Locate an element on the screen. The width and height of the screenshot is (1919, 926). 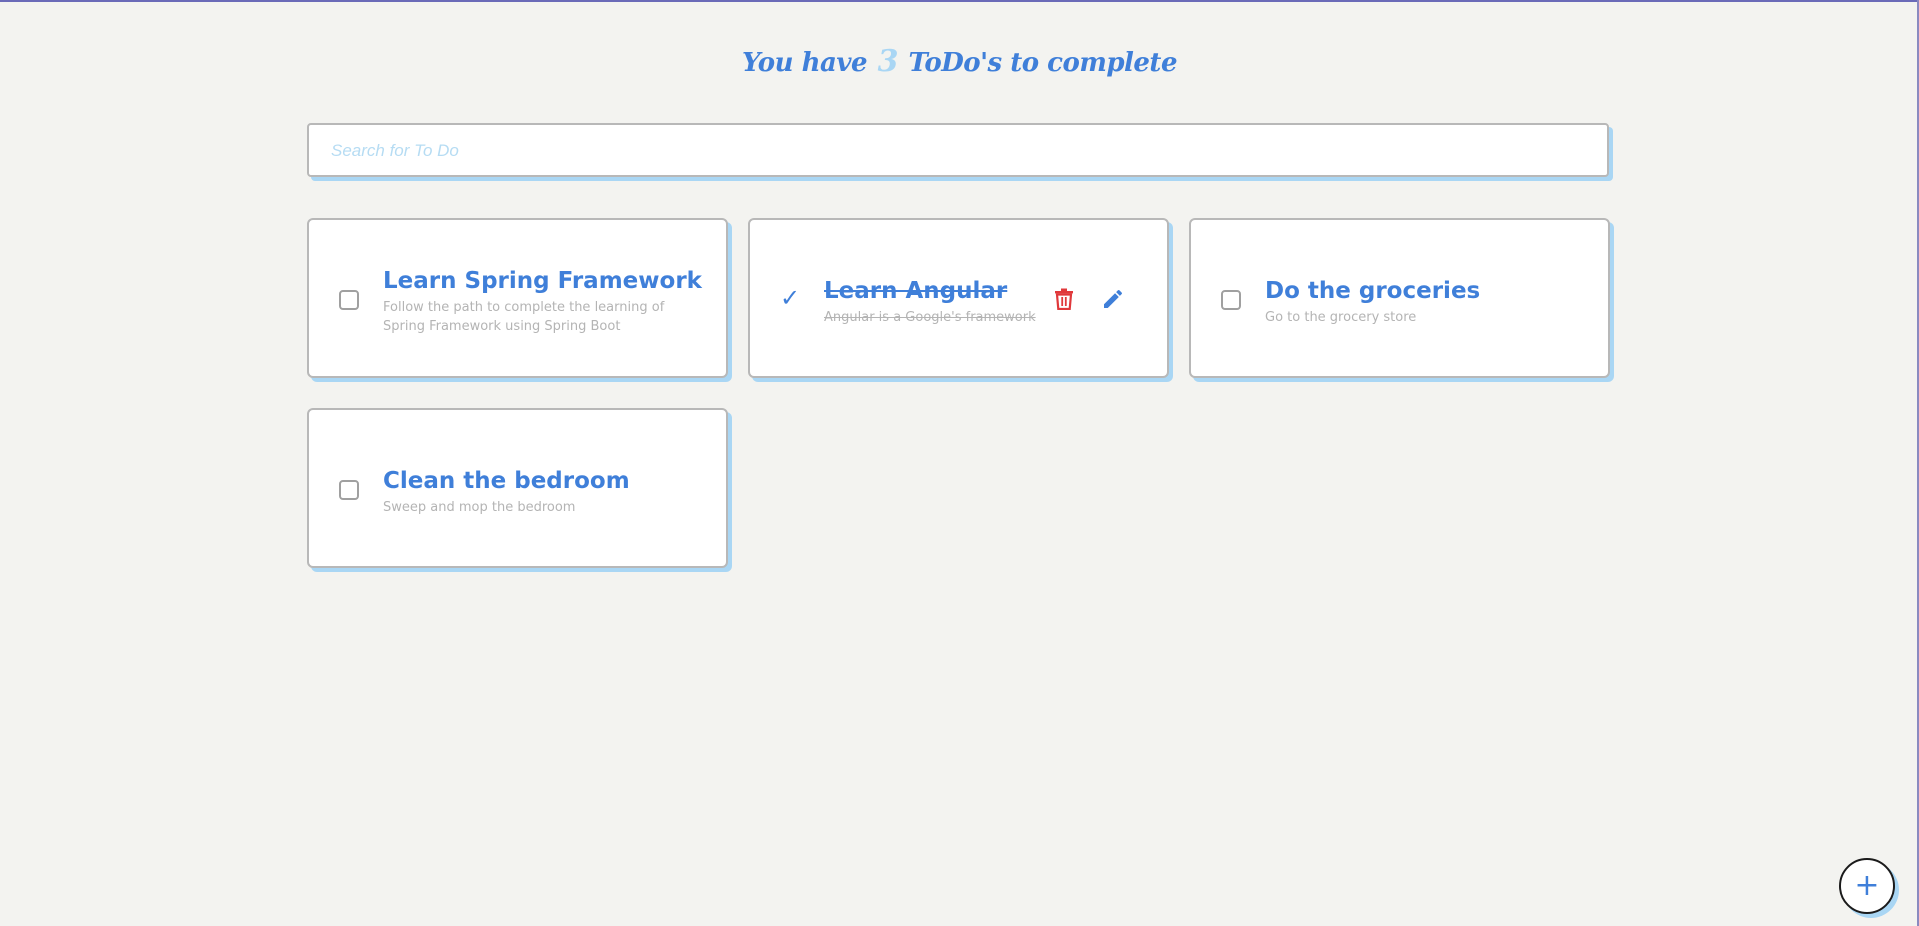
search-box is located at coordinates (958, 150).